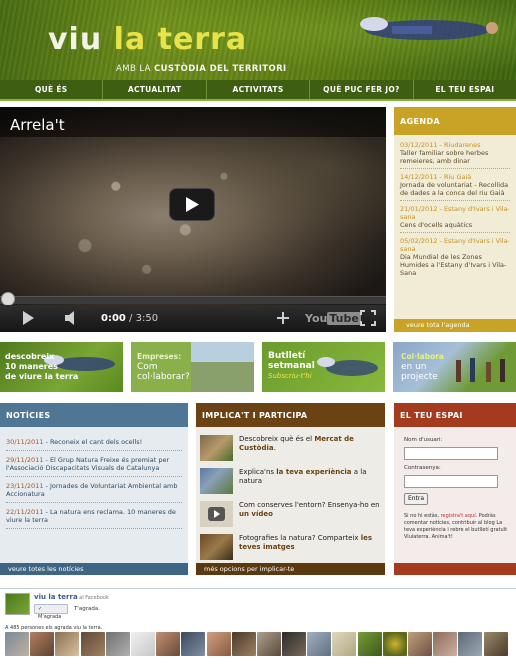 The height and width of the screenshot is (664, 516). I want to click on facebook-like-button: ✓ M'agrada, so click(51, 612).